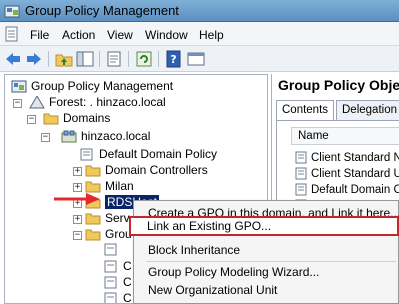 The width and height of the screenshot is (399, 304). Describe the element at coordinates (13, 59) in the screenshot. I see `back-arrow-icon` at that location.